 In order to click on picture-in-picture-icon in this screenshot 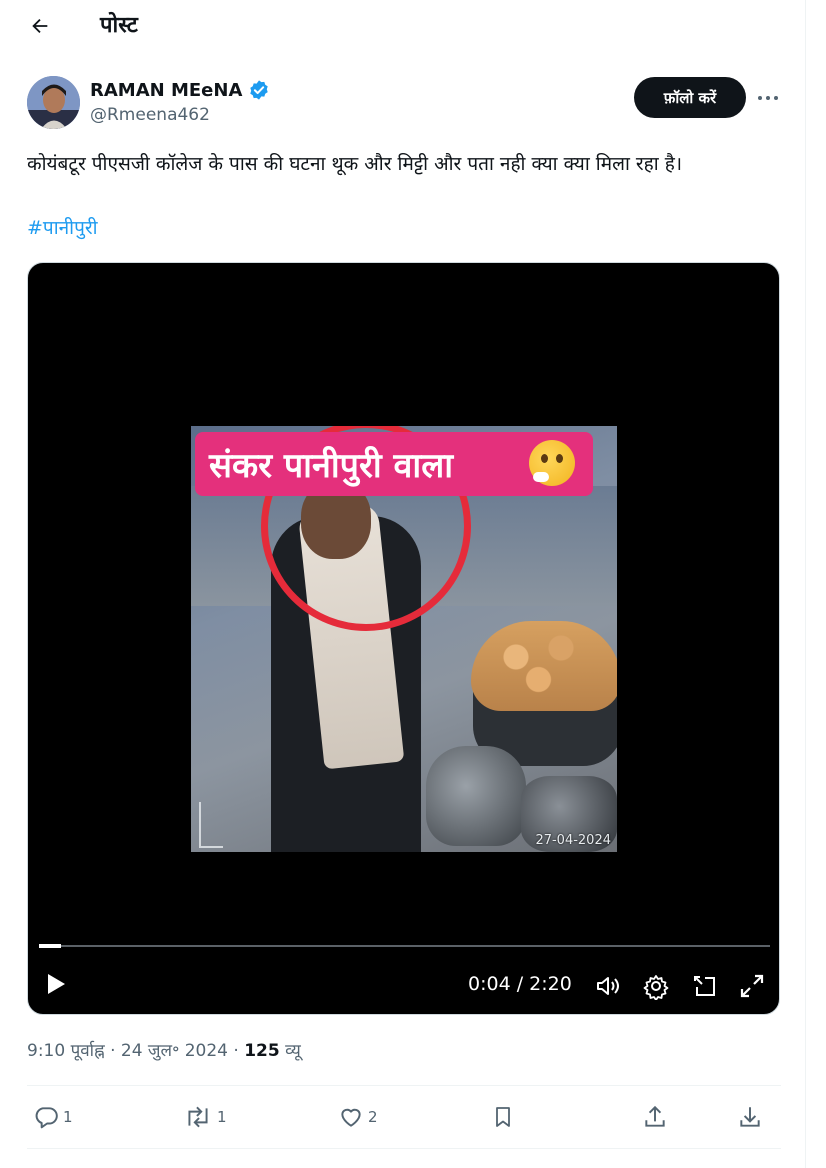, I will do `click(704, 986)`.